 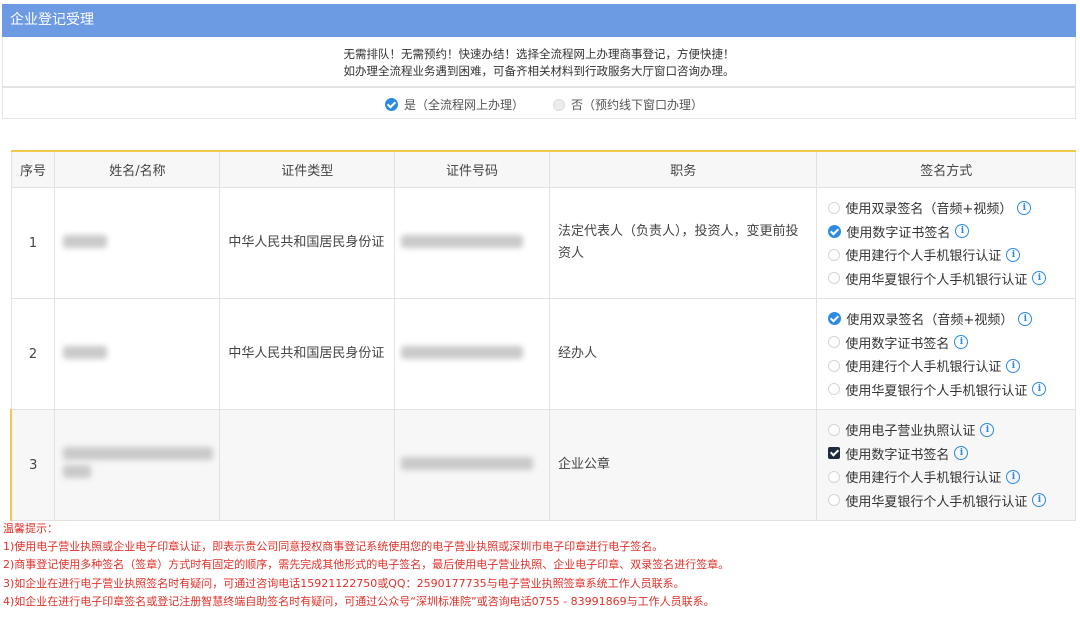 What do you see at coordinates (637, 105) in the screenshot?
I see `mode-no-label: 否（预约线下窗口办理）` at bounding box center [637, 105].